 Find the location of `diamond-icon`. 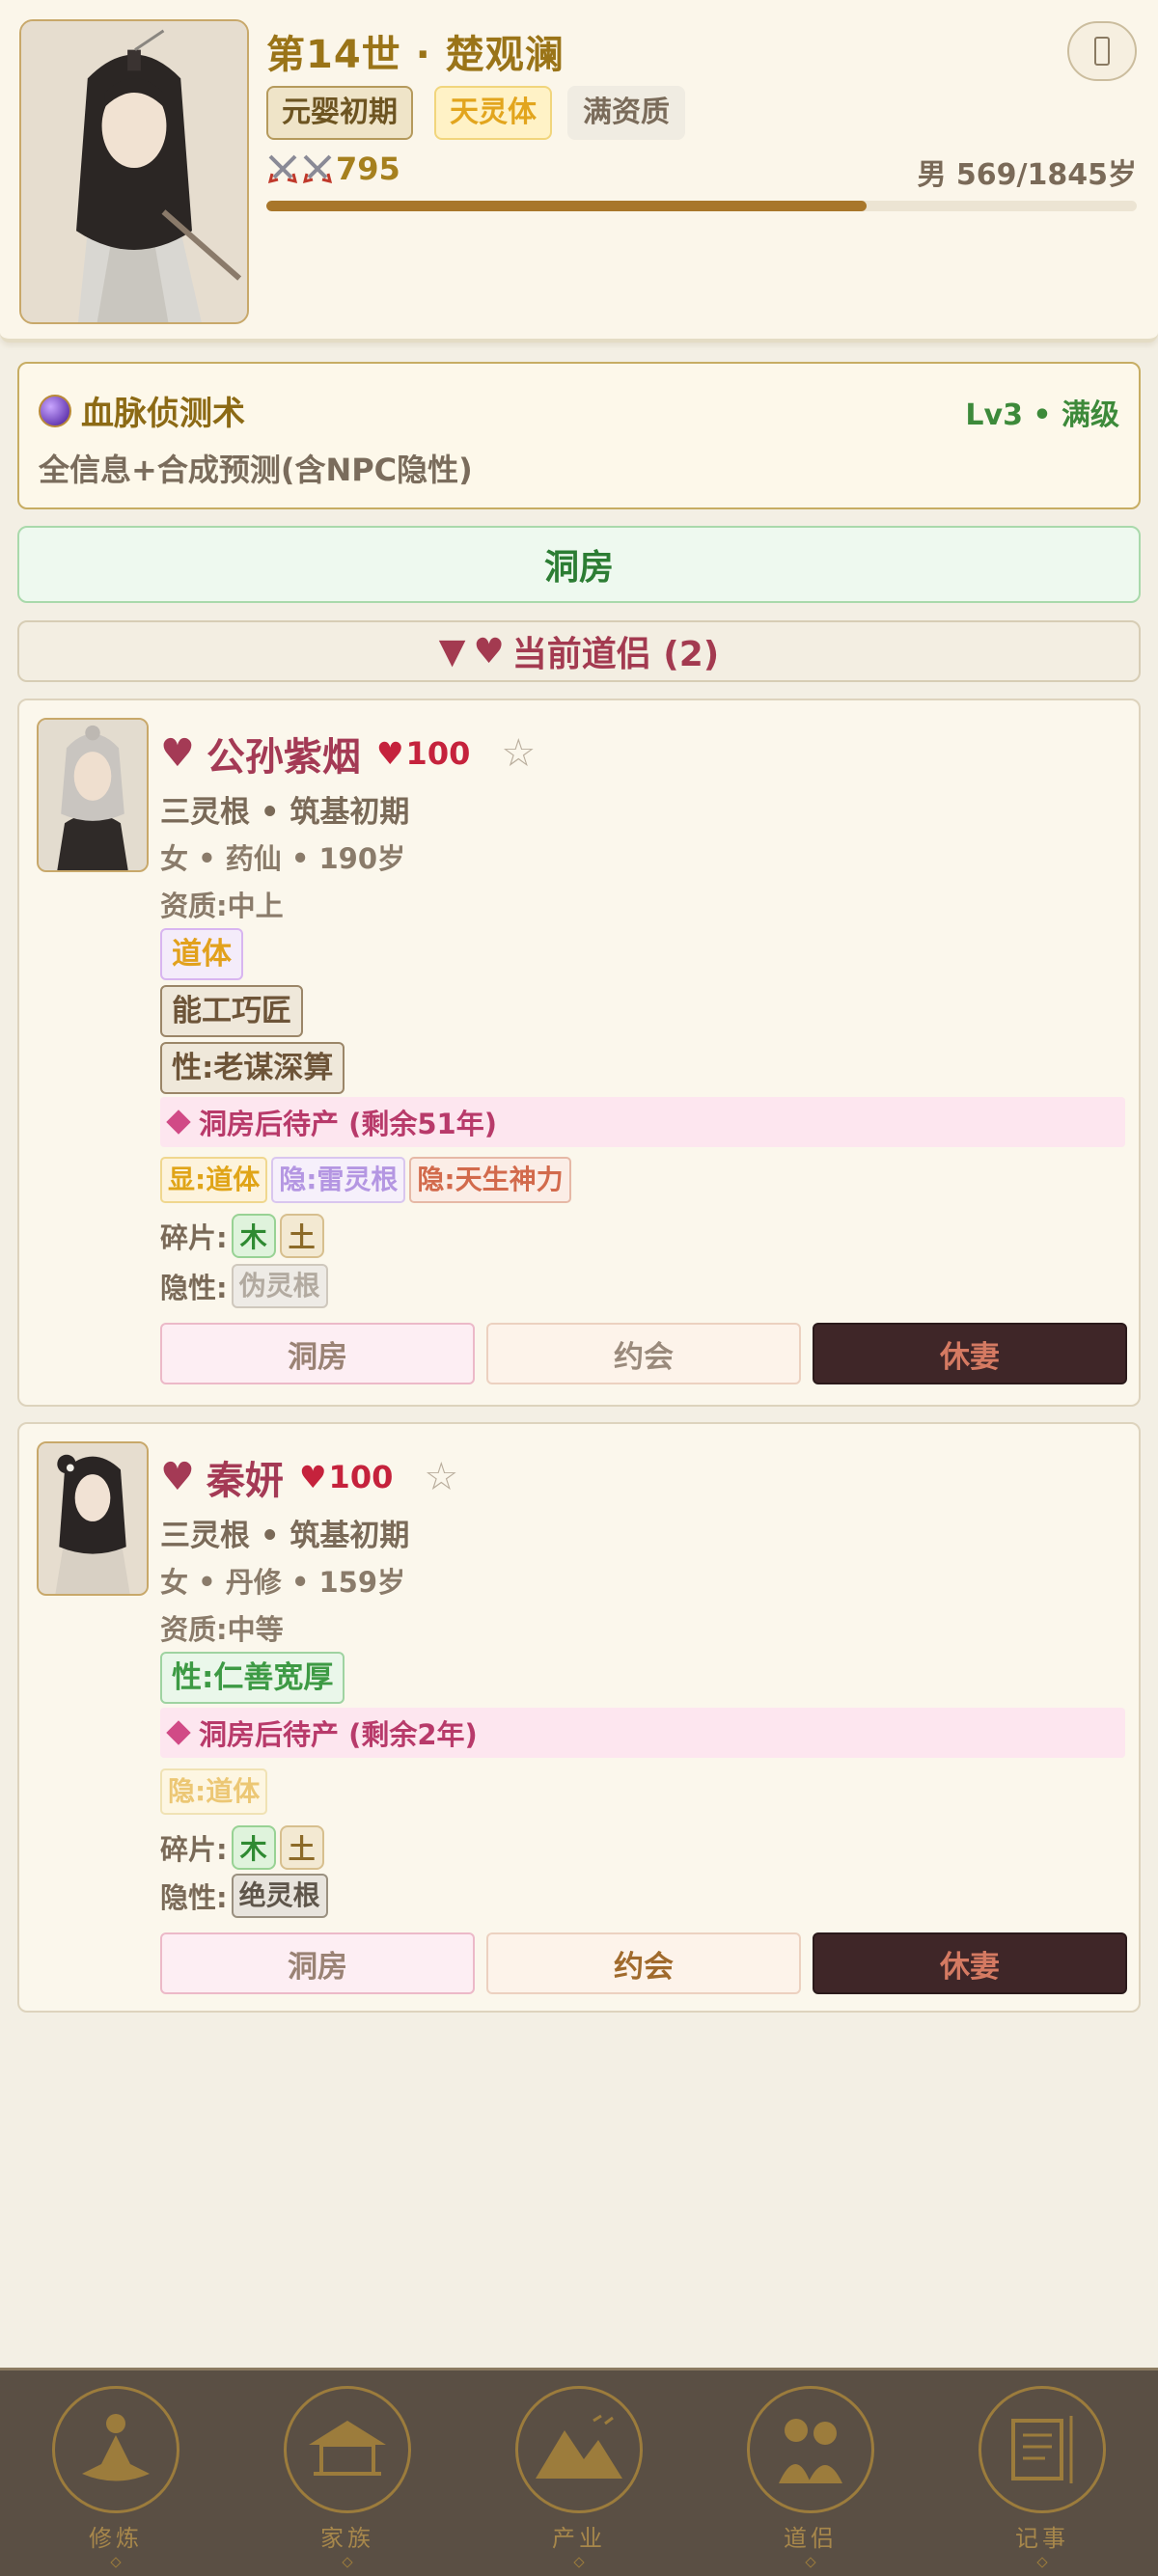

diamond-icon is located at coordinates (178, 1732).